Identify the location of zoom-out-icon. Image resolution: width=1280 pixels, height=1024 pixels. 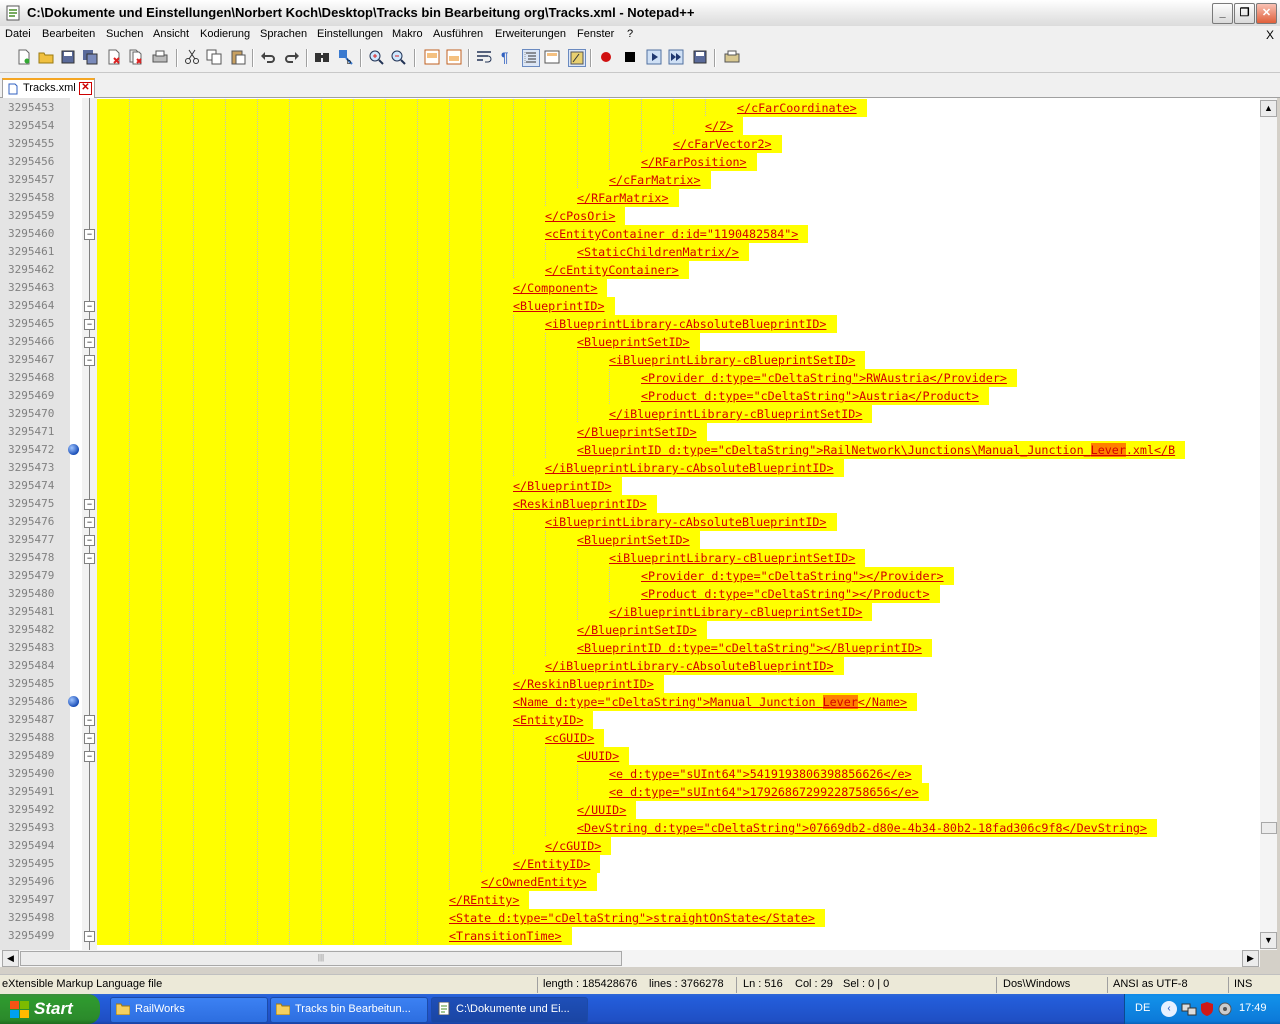
(398, 57).